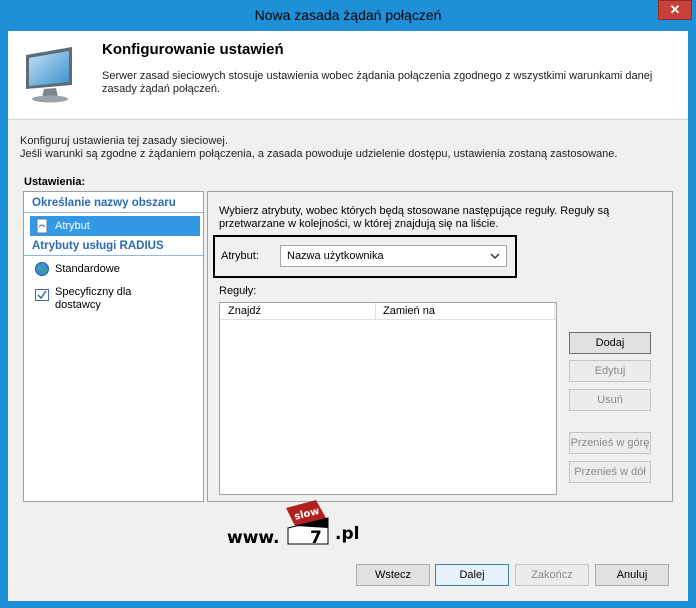 The image size is (696, 608). I want to click on watermark-prefix: www., so click(253, 538).